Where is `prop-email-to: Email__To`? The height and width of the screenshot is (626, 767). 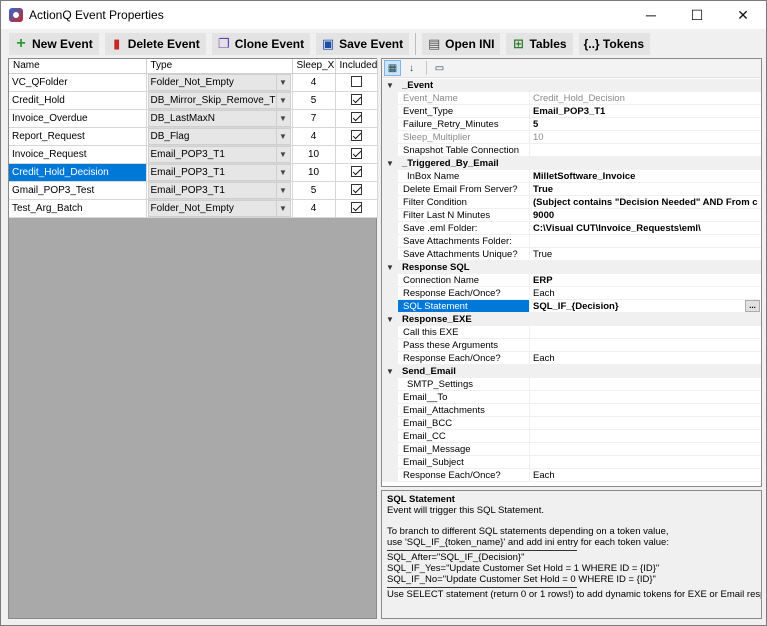
prop-email-to: Email__To is located at coordinates (571, 397).